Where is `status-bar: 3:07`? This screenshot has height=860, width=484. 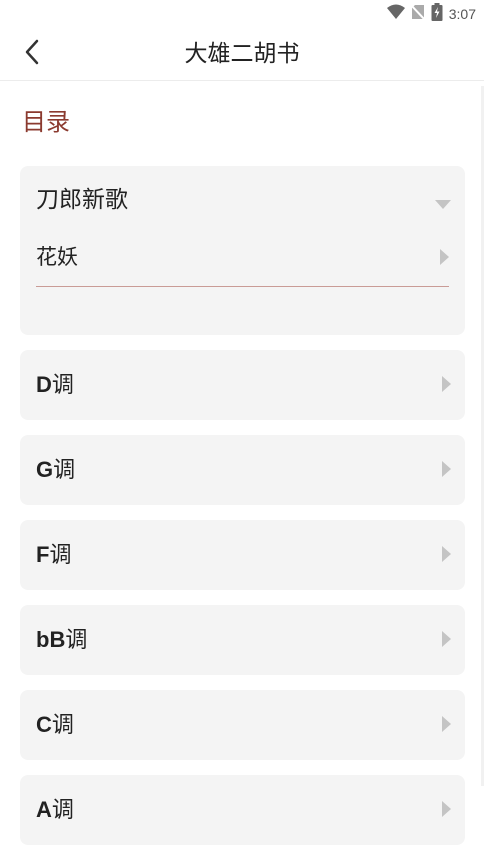
status-bar: 3:07 is located at coordinates (242, 14).